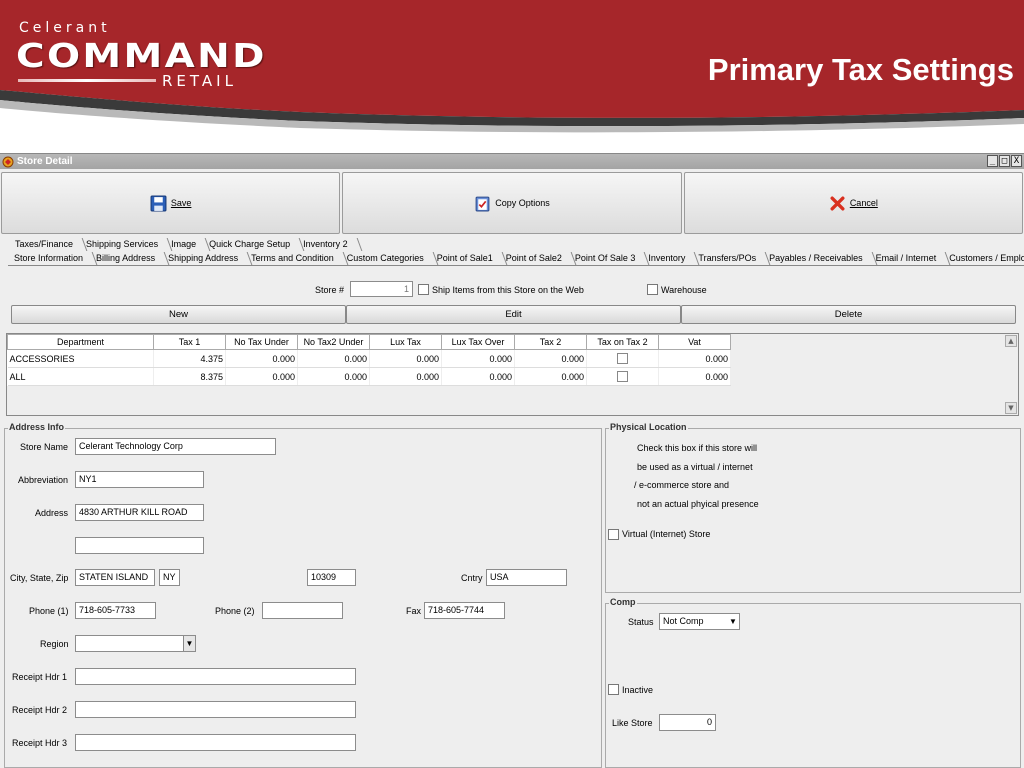 The width and height of the screenshot is (1024, 768). What do you see at coordinates (512, 161) in the screenshot?
I see `window-titlebar: Store Detail _ □ X` at bounding box center [512, 161].